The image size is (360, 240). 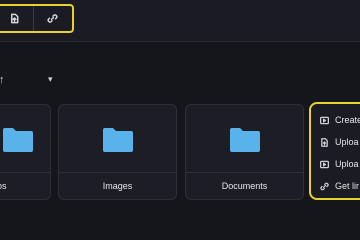 I want to click on folder-name: Images, so click(x=117, y=186).